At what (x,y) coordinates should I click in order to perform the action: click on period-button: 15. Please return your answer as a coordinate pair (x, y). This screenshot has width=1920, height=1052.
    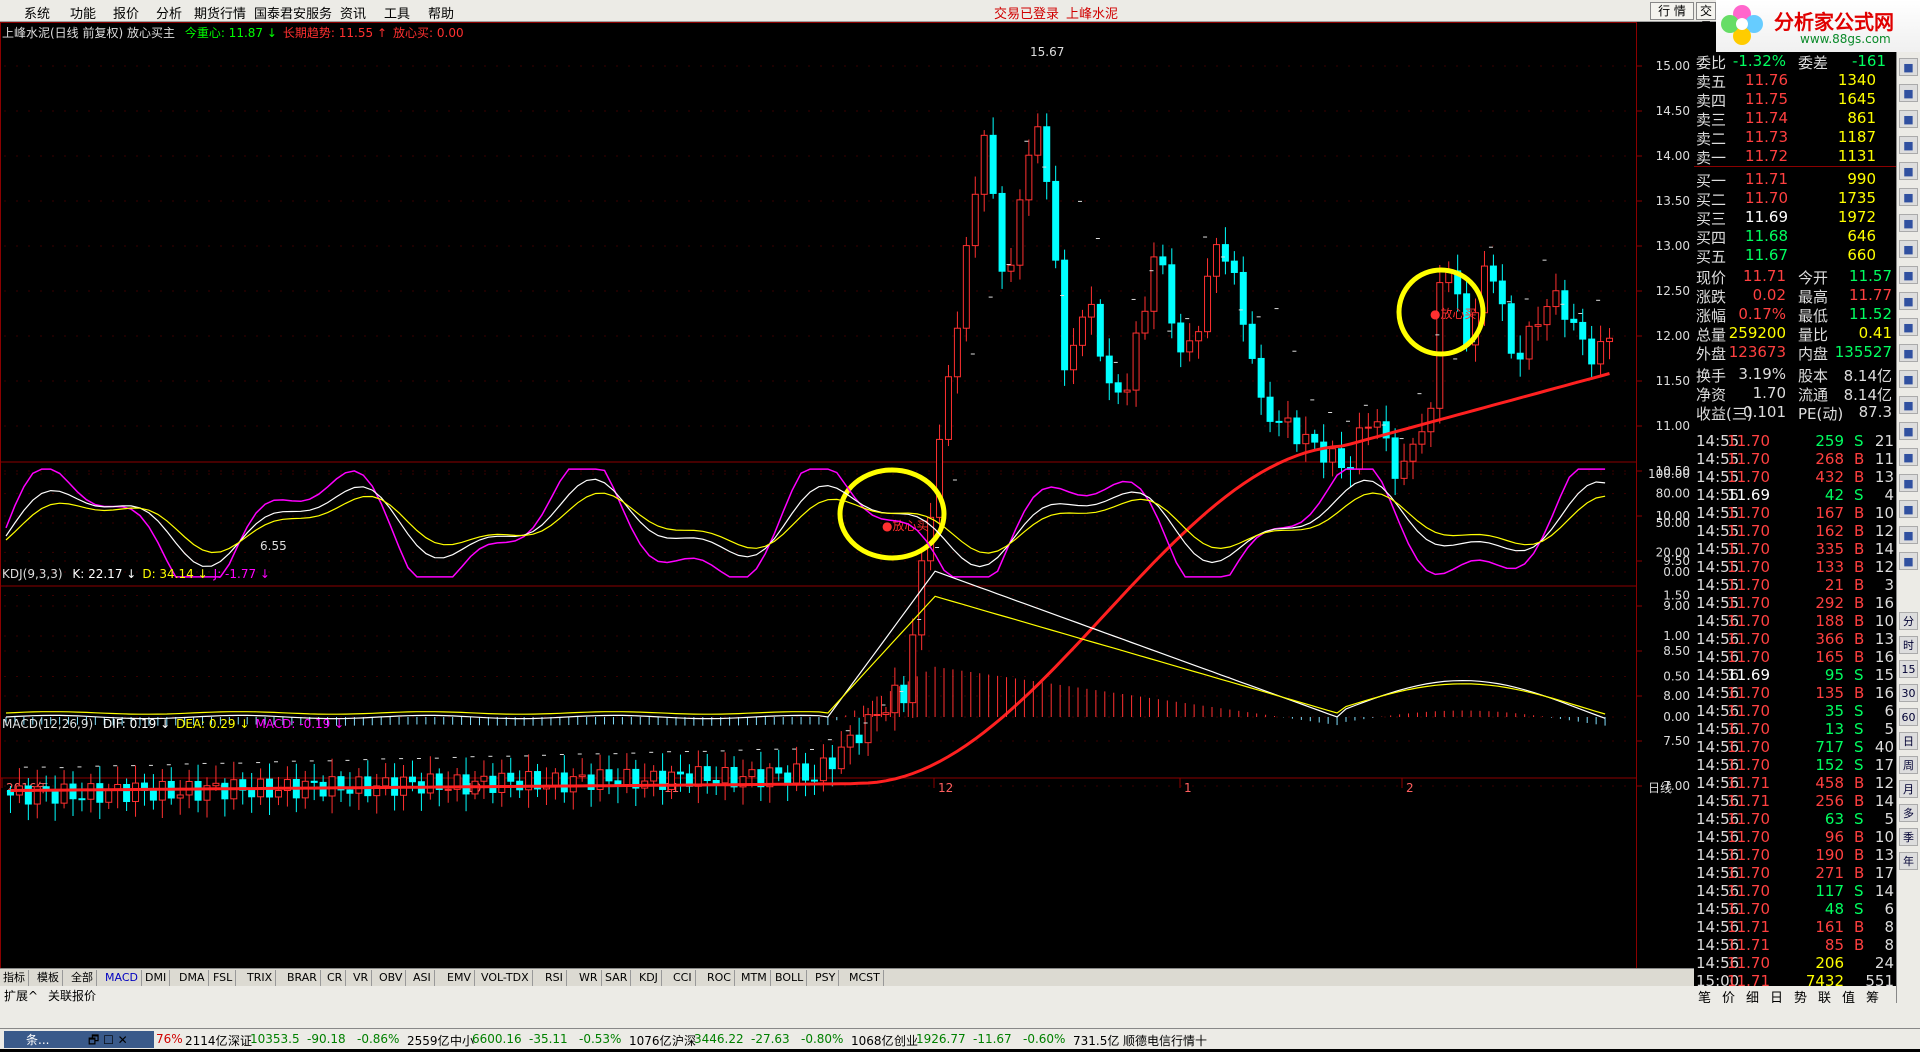
    Looking at the image, I should click on (1908, 669).